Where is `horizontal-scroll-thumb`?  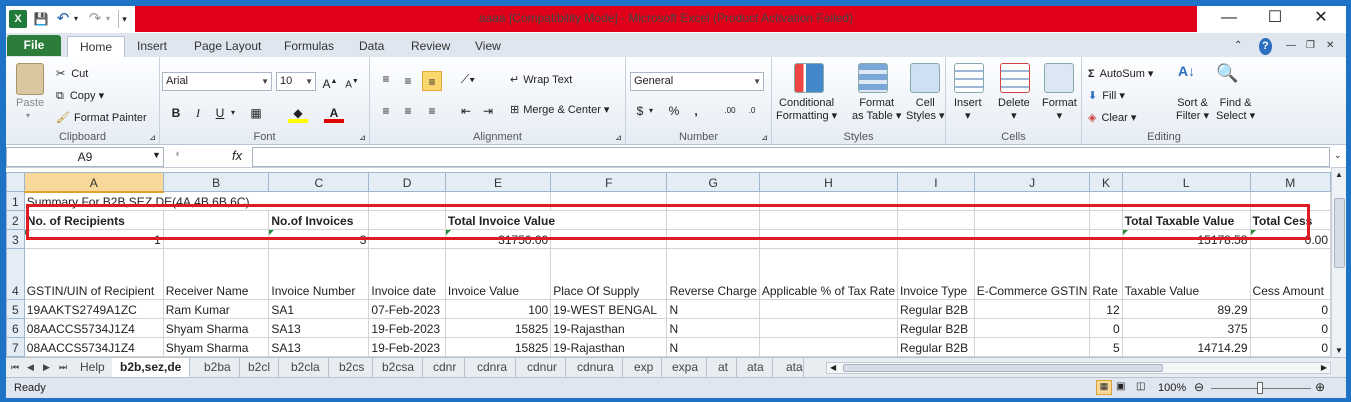 horizontal-scroll-thumb is located at coordinates (1003, 368).